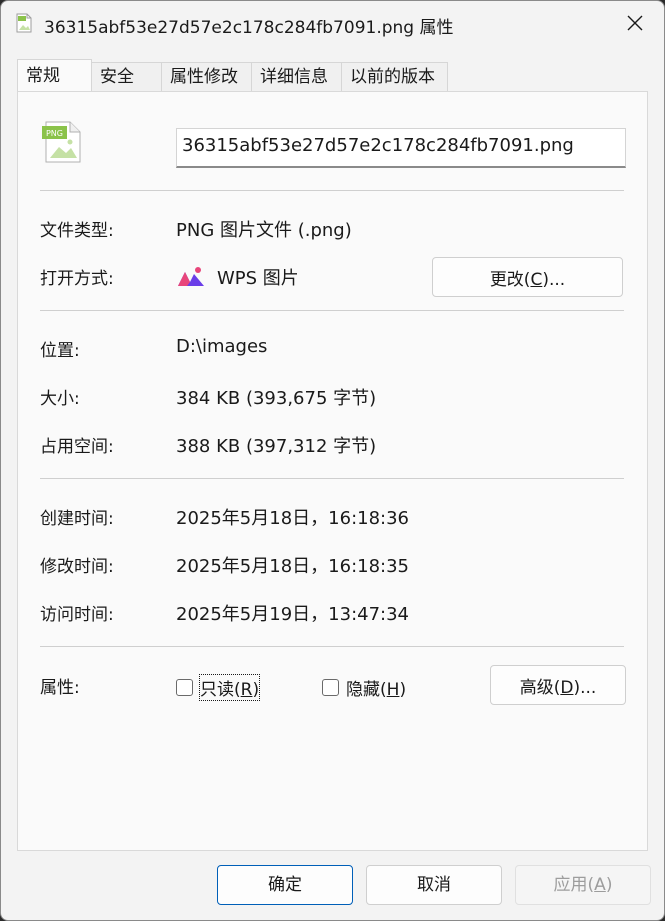 The width and height of the screenshot is (665, 921). Describe the element at coordinates (434, 885) in the screenshot. I see `cancel-button: 取消` at that location.